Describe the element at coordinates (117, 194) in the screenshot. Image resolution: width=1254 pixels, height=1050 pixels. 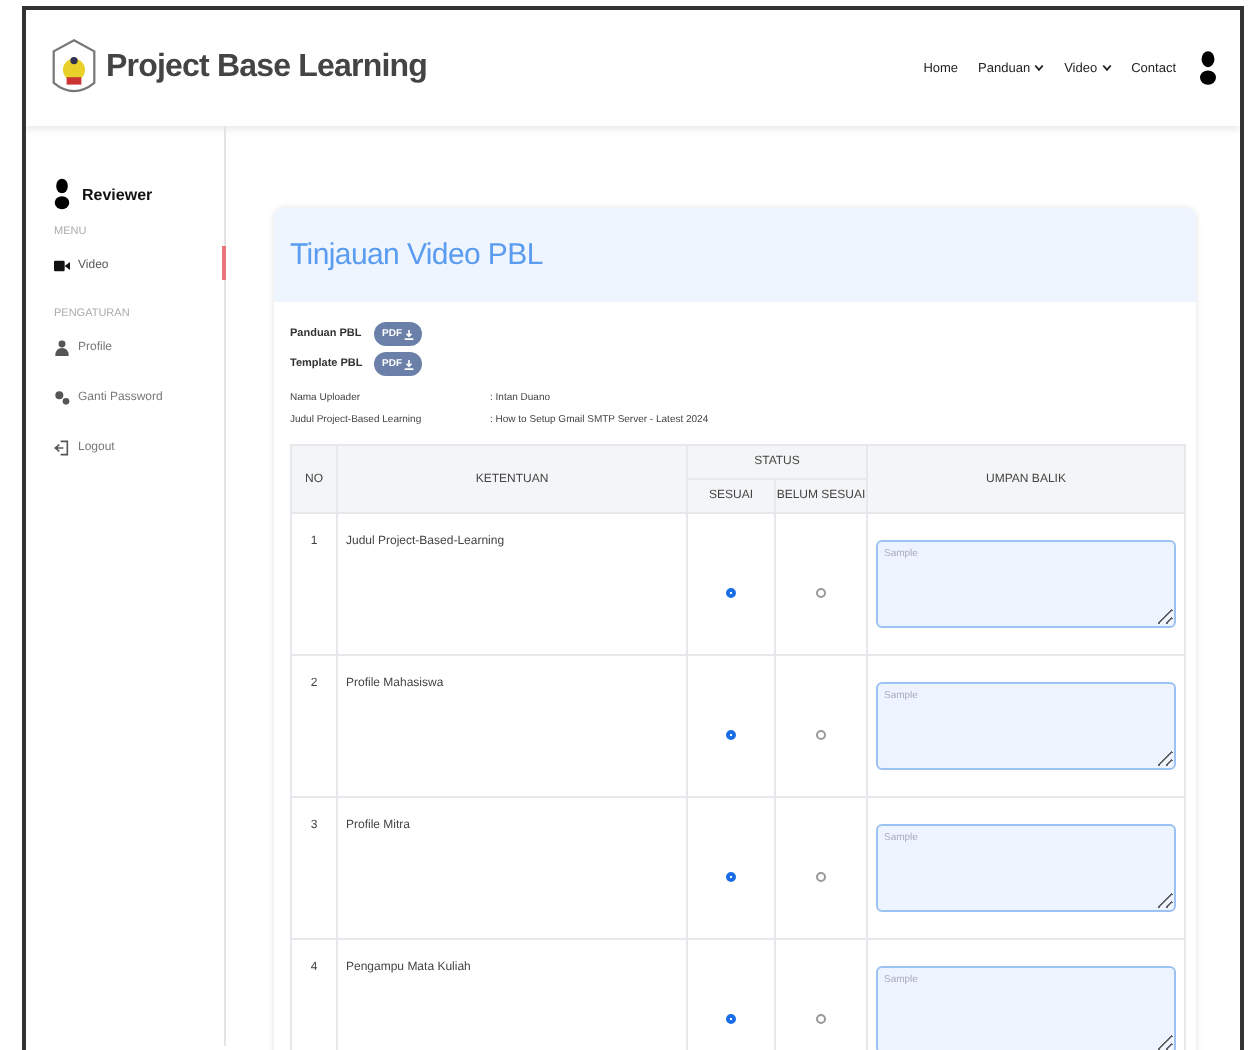
I see `user-role: Reviewer` at that location.